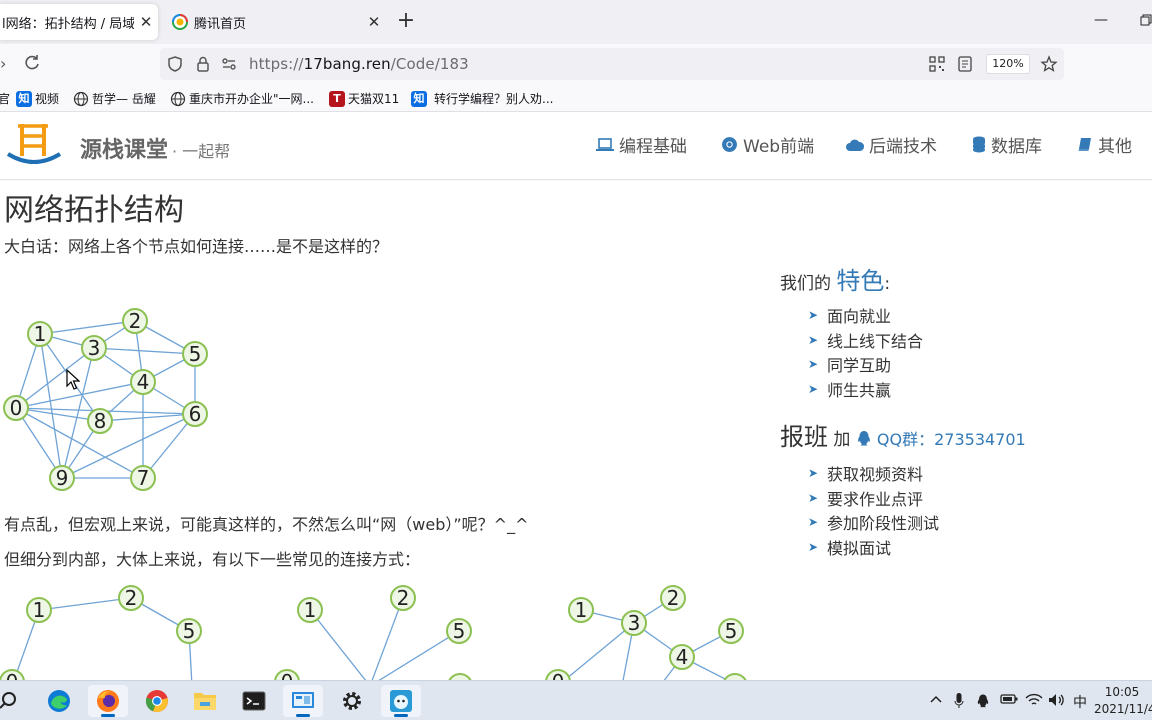 The height and width of the screenshot is (720, 1152). Describe the element at coordinates (68, 24) in the screenshot. I see `tab-title: l网络：拓扑结构 / 局域E` at that location.